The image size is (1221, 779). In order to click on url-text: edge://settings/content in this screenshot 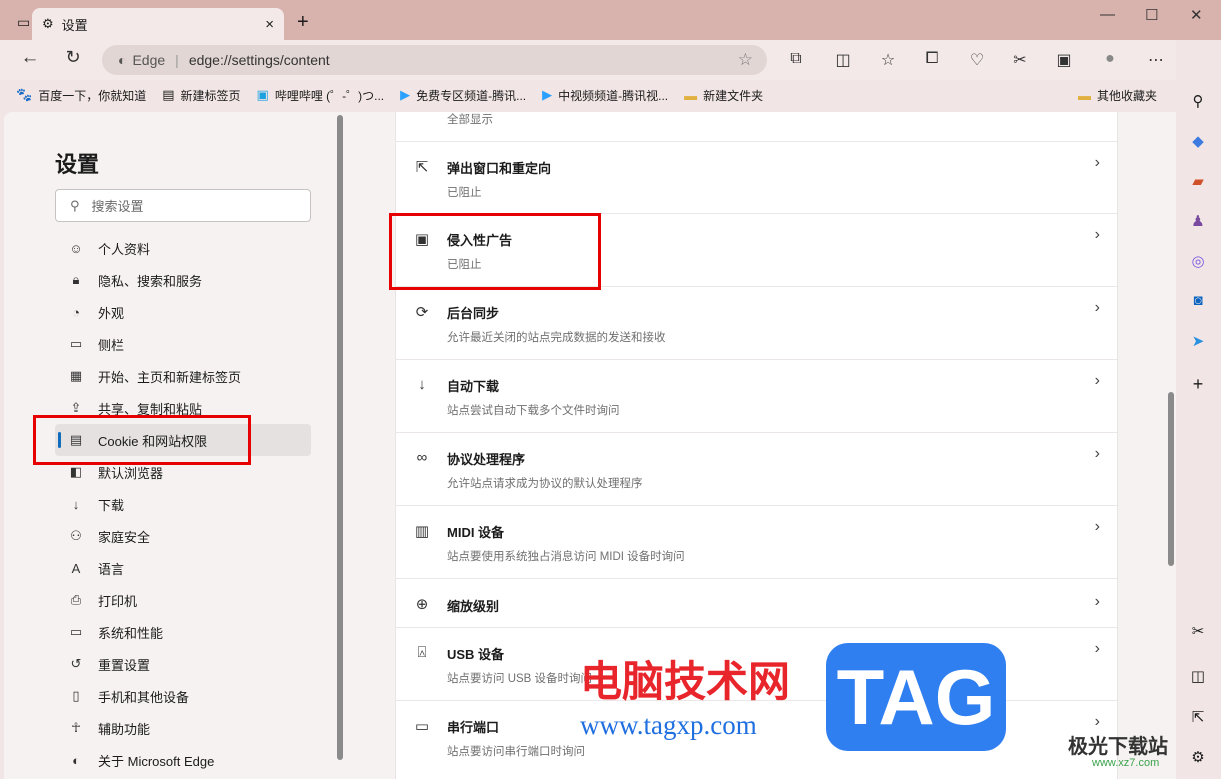, I will do `click(259, 60)`.